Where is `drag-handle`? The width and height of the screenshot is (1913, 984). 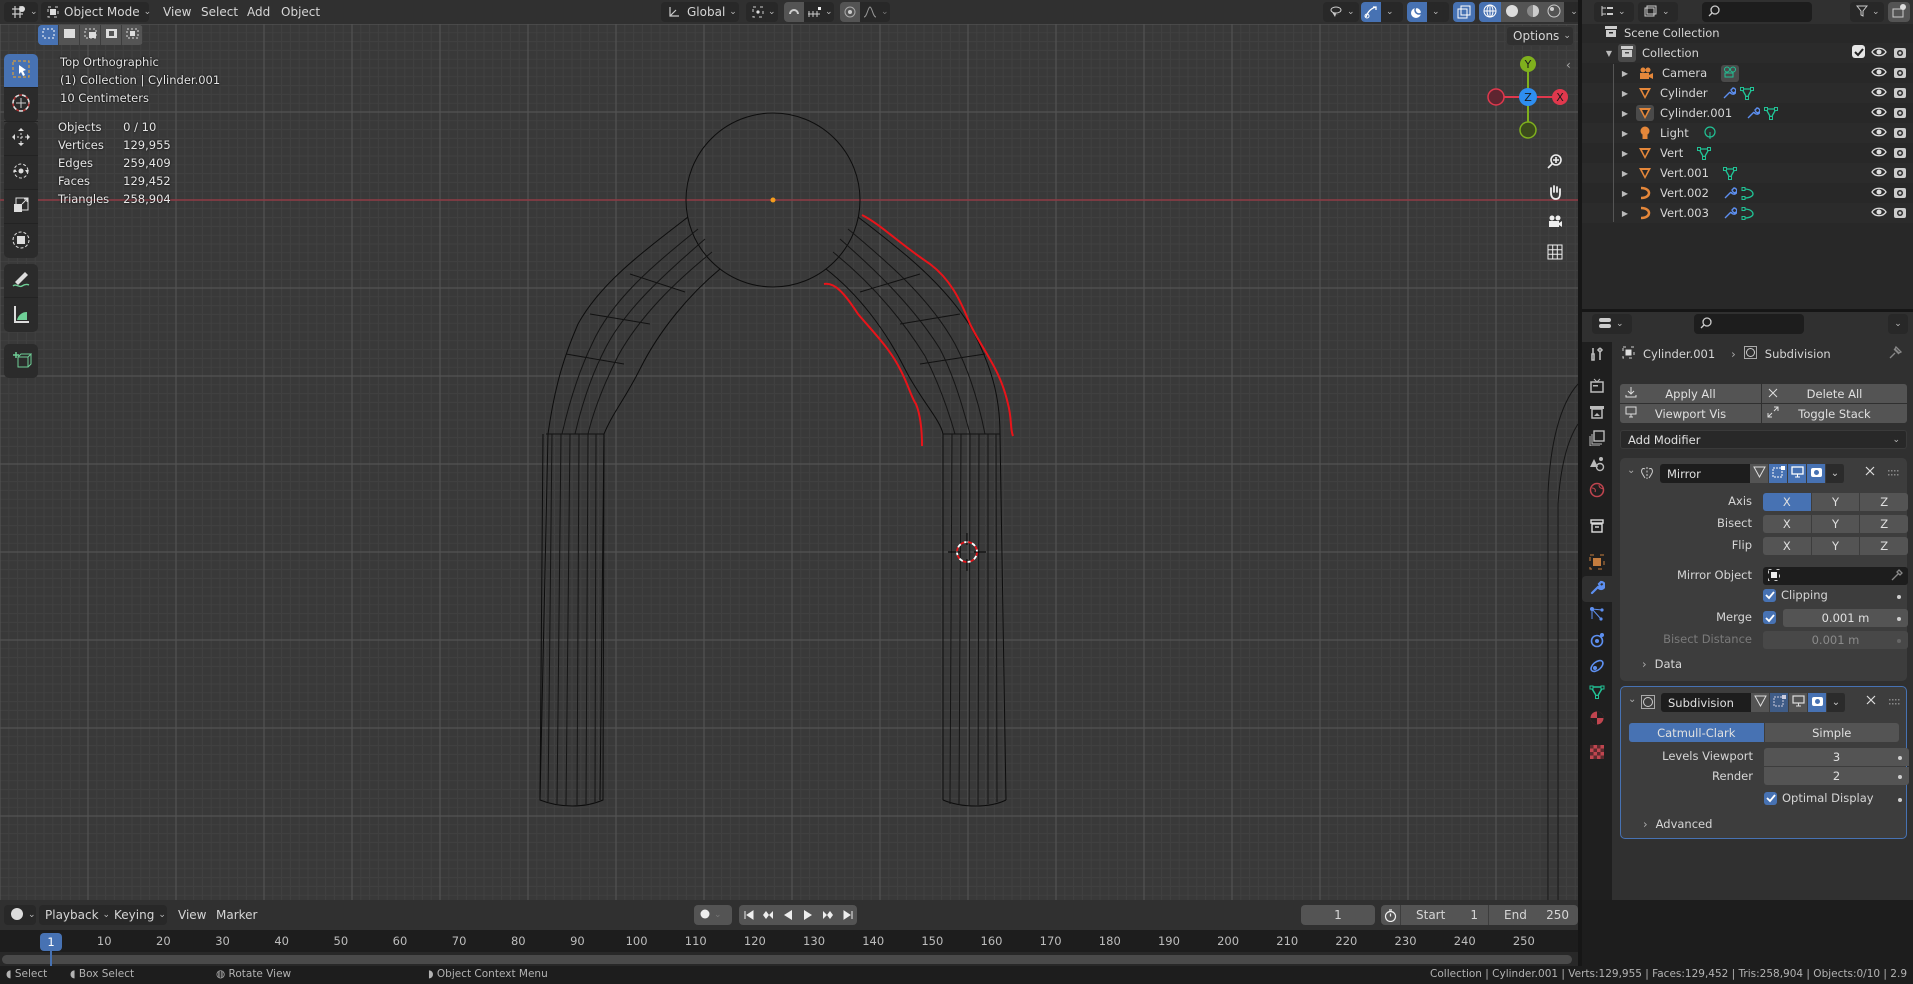
drag-handle is located at coordinates (1895, 702).